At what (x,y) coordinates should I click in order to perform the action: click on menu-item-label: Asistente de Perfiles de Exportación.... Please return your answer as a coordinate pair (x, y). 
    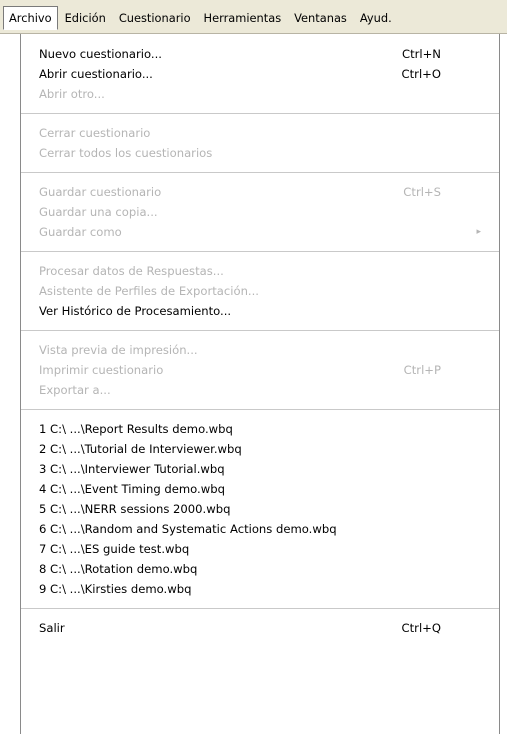
    Looking at the image, I should click on (149, 291).